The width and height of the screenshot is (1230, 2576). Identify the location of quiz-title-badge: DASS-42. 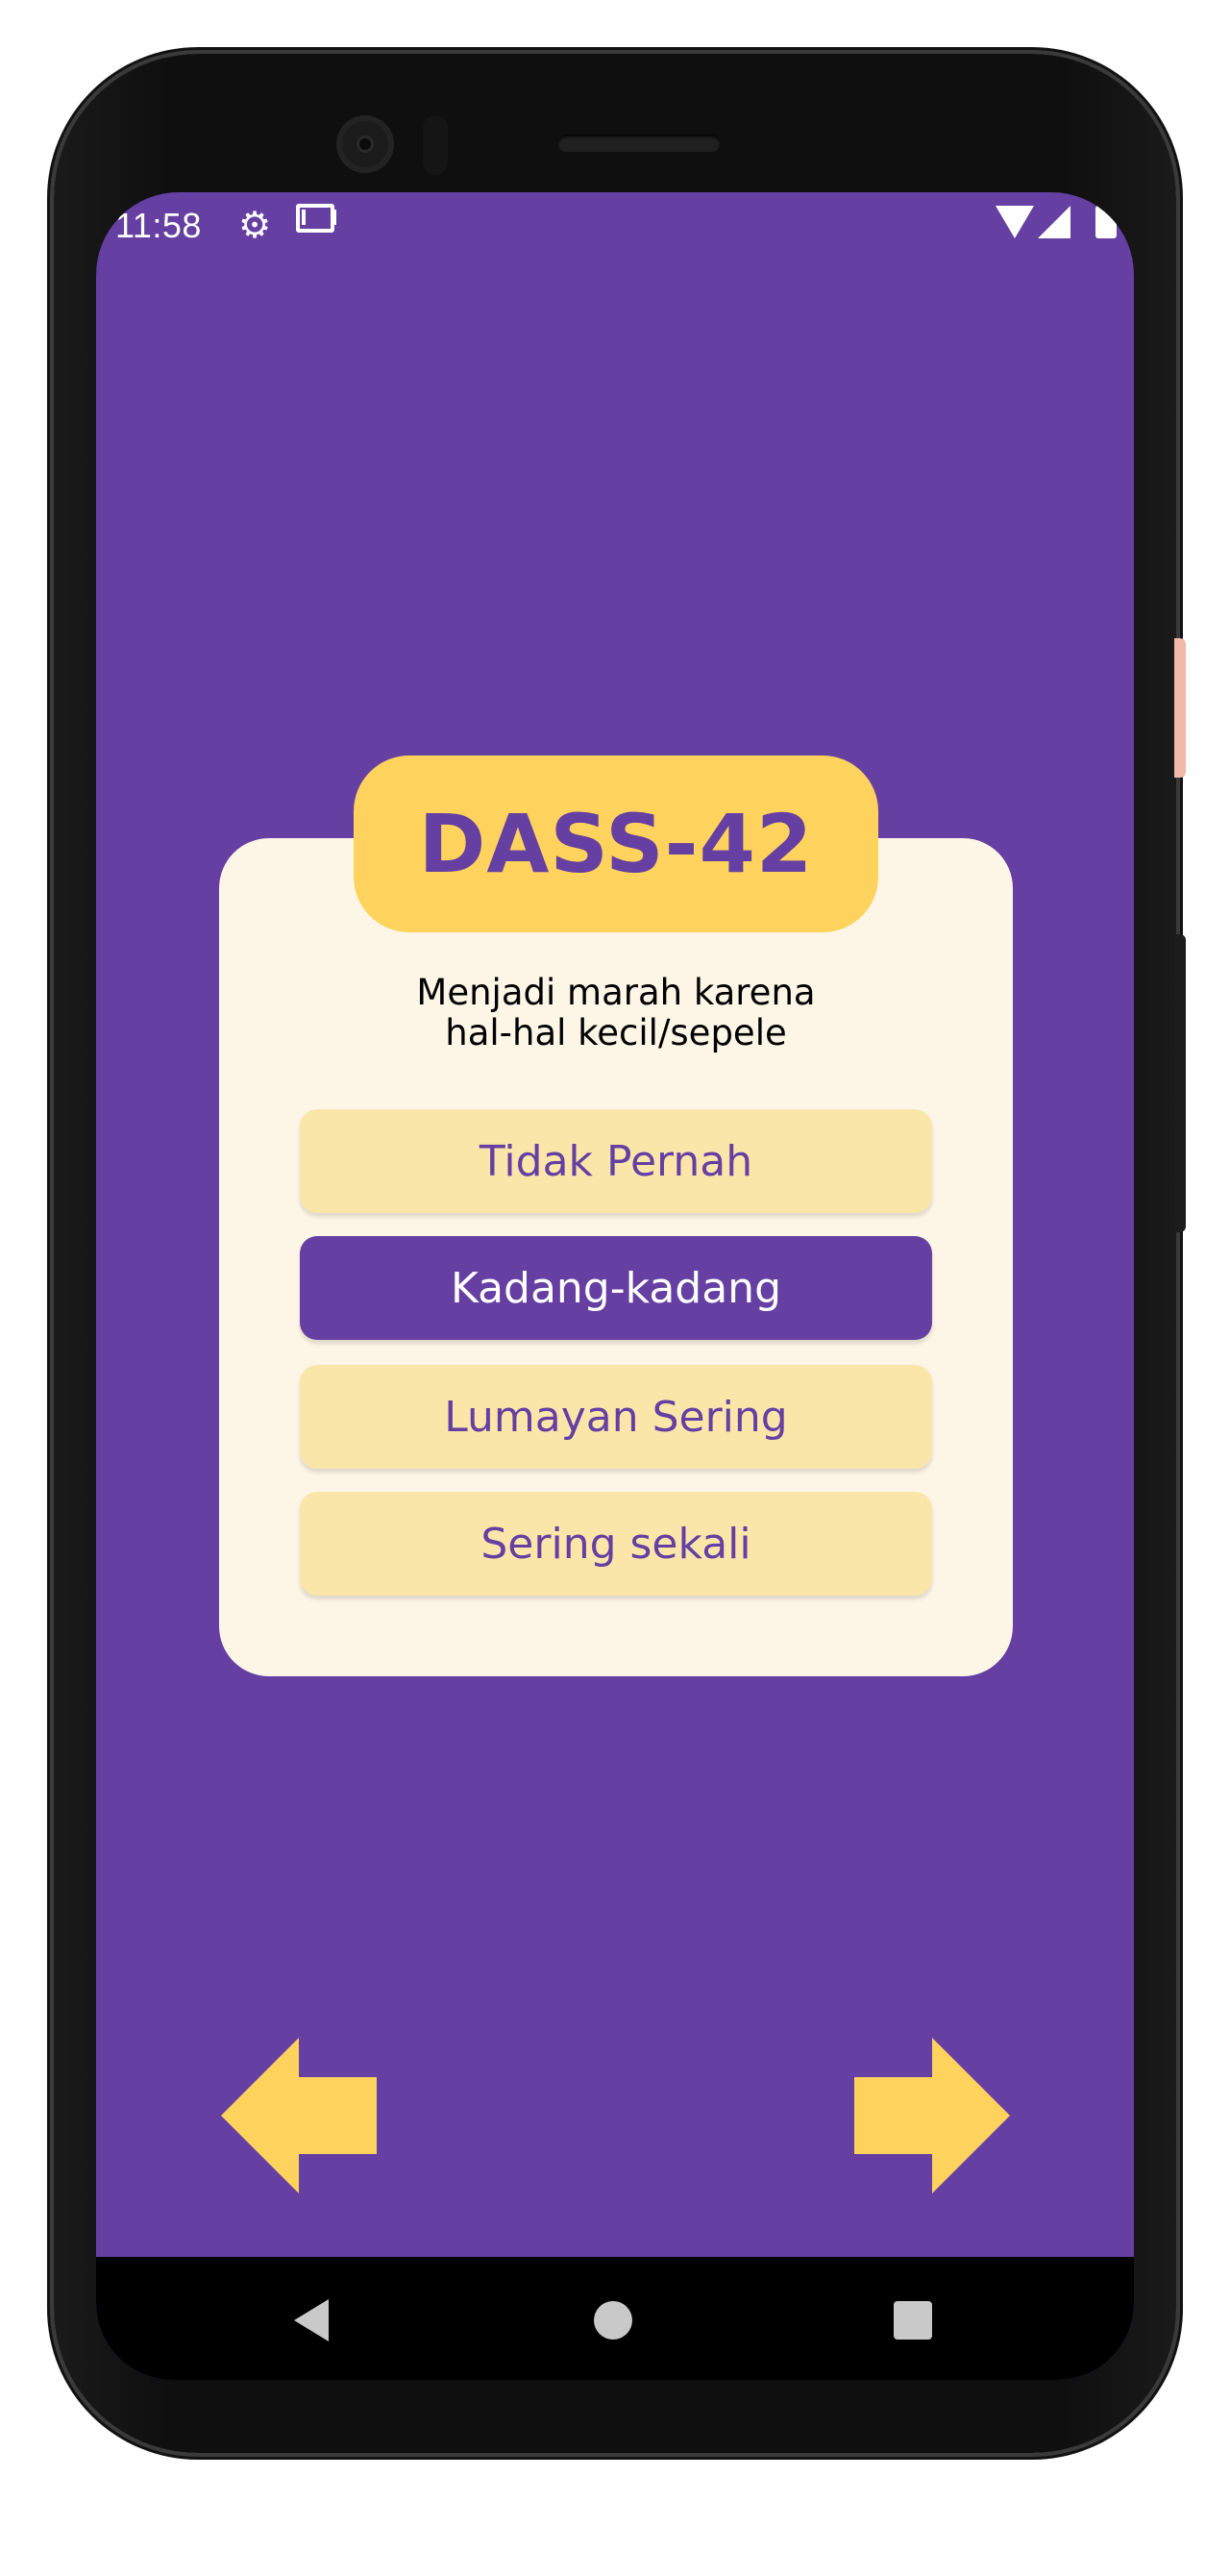
(616, 844).